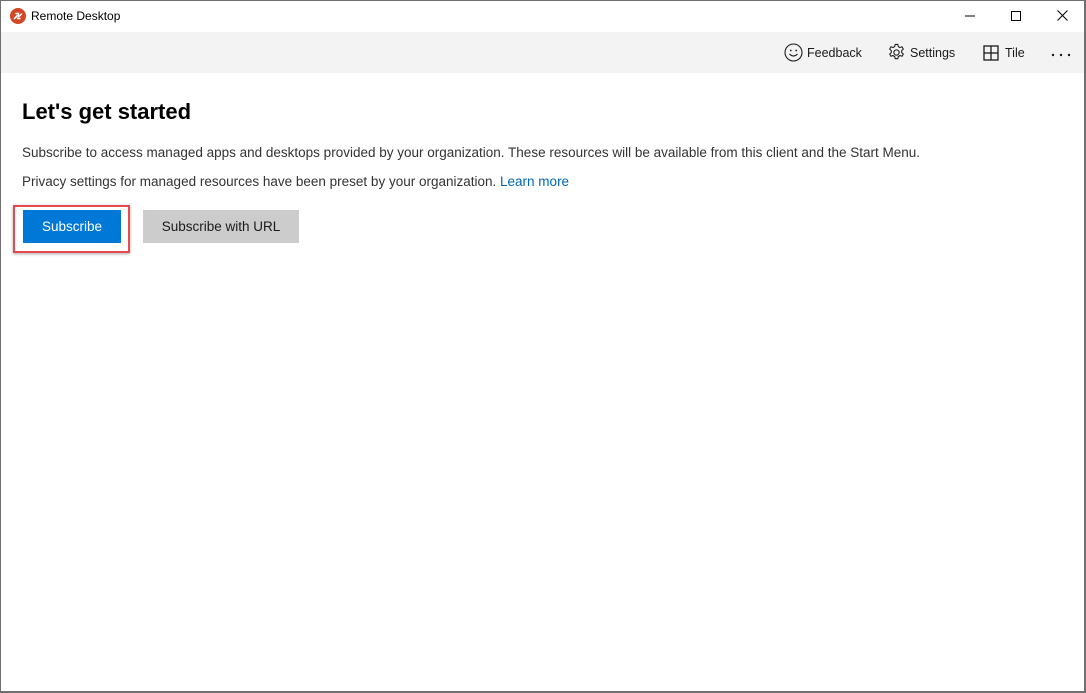 This screenshot has width=1086, height=693. I want to click on gear-icon, so click(896, 53).